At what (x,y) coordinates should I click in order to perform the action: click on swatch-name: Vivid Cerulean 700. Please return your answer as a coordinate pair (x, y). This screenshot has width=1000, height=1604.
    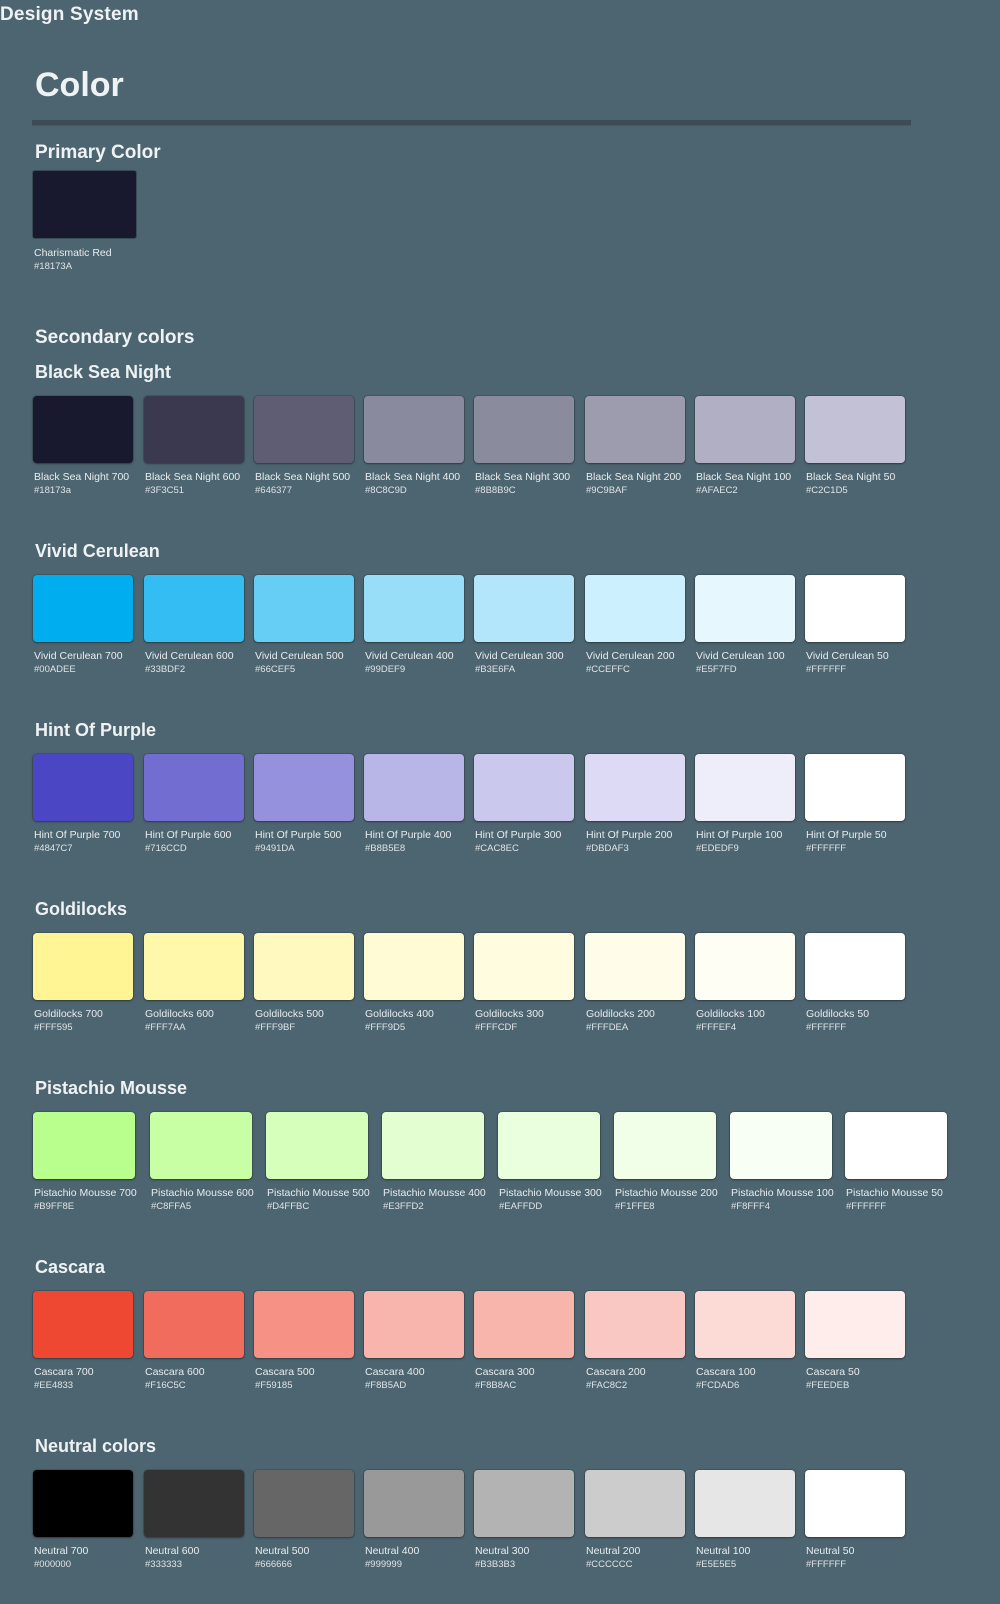
    Looking at the image, I should click on (78, 656).